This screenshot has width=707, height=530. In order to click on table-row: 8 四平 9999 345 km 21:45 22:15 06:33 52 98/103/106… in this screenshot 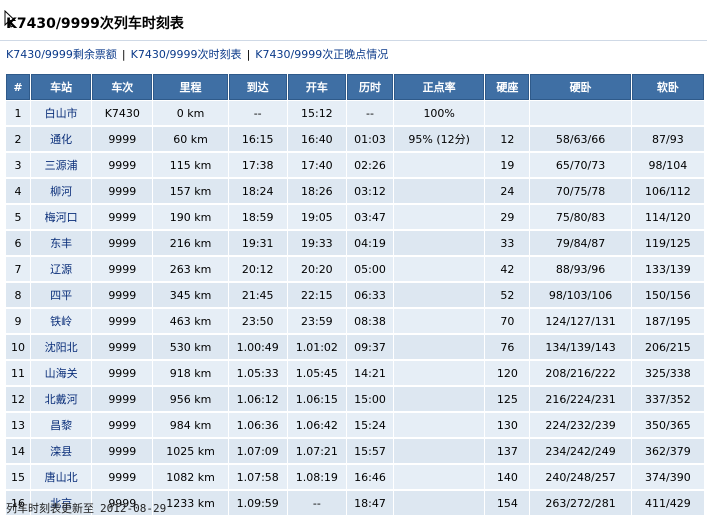, I will do `click(355, 295)`.